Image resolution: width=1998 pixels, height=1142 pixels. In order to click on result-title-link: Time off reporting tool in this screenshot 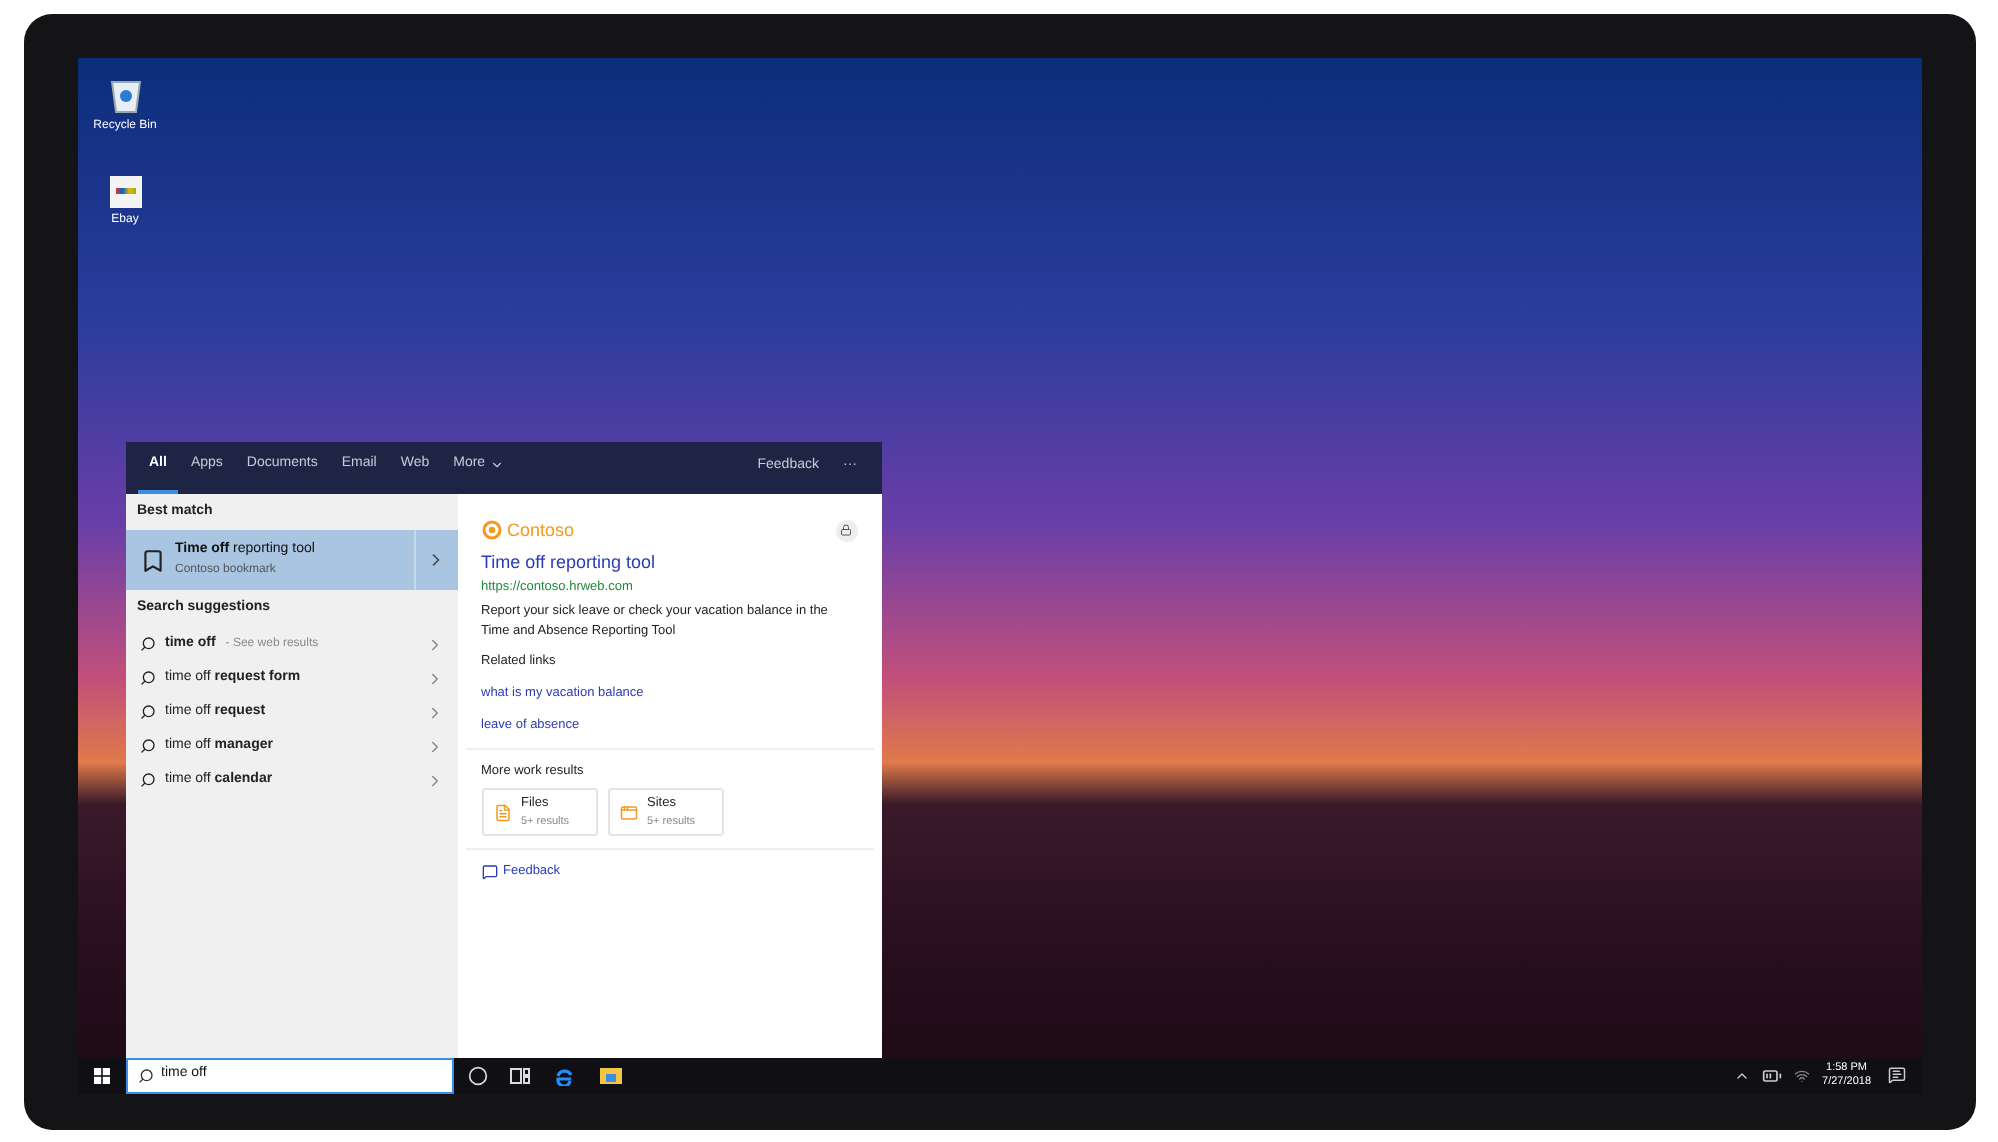, I will do `click(669, 563)`.